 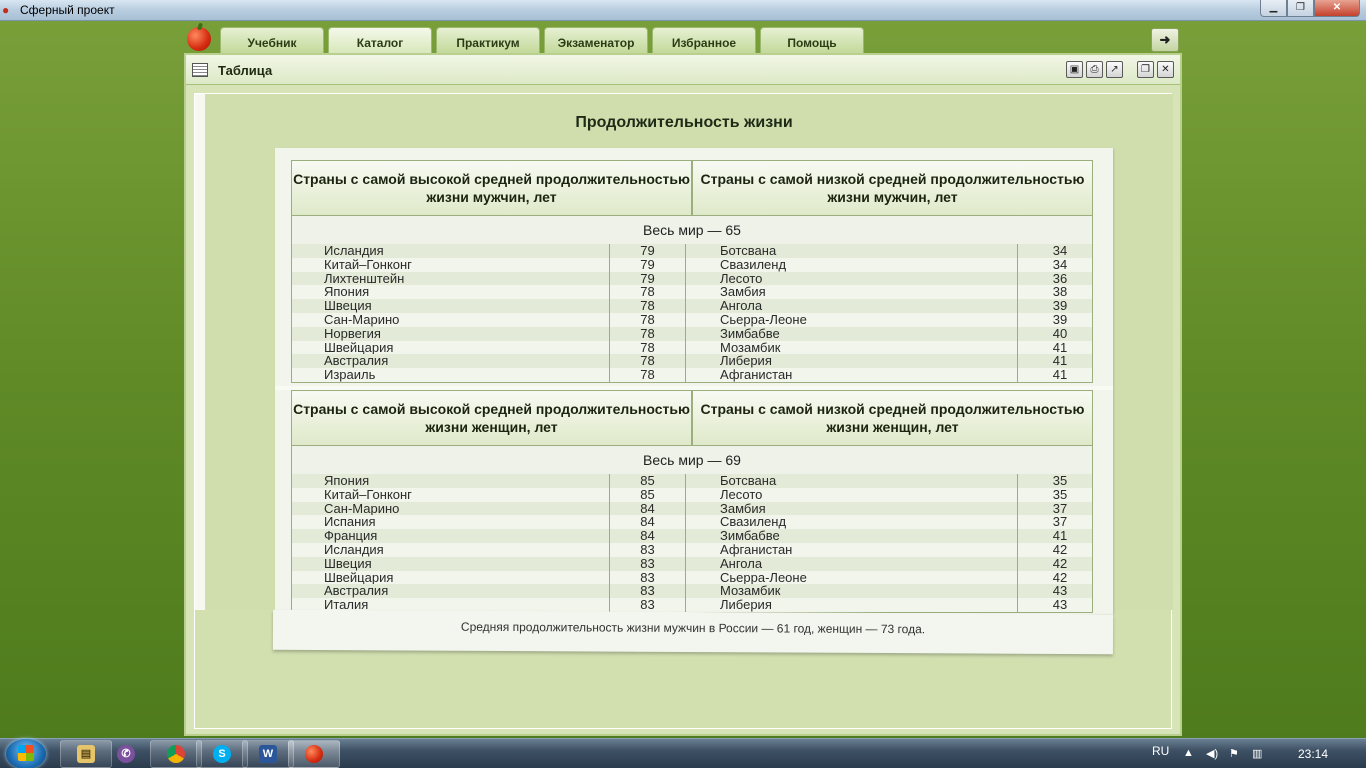 I want to click on viber-icon: ✆, so click(x=126, y=754).